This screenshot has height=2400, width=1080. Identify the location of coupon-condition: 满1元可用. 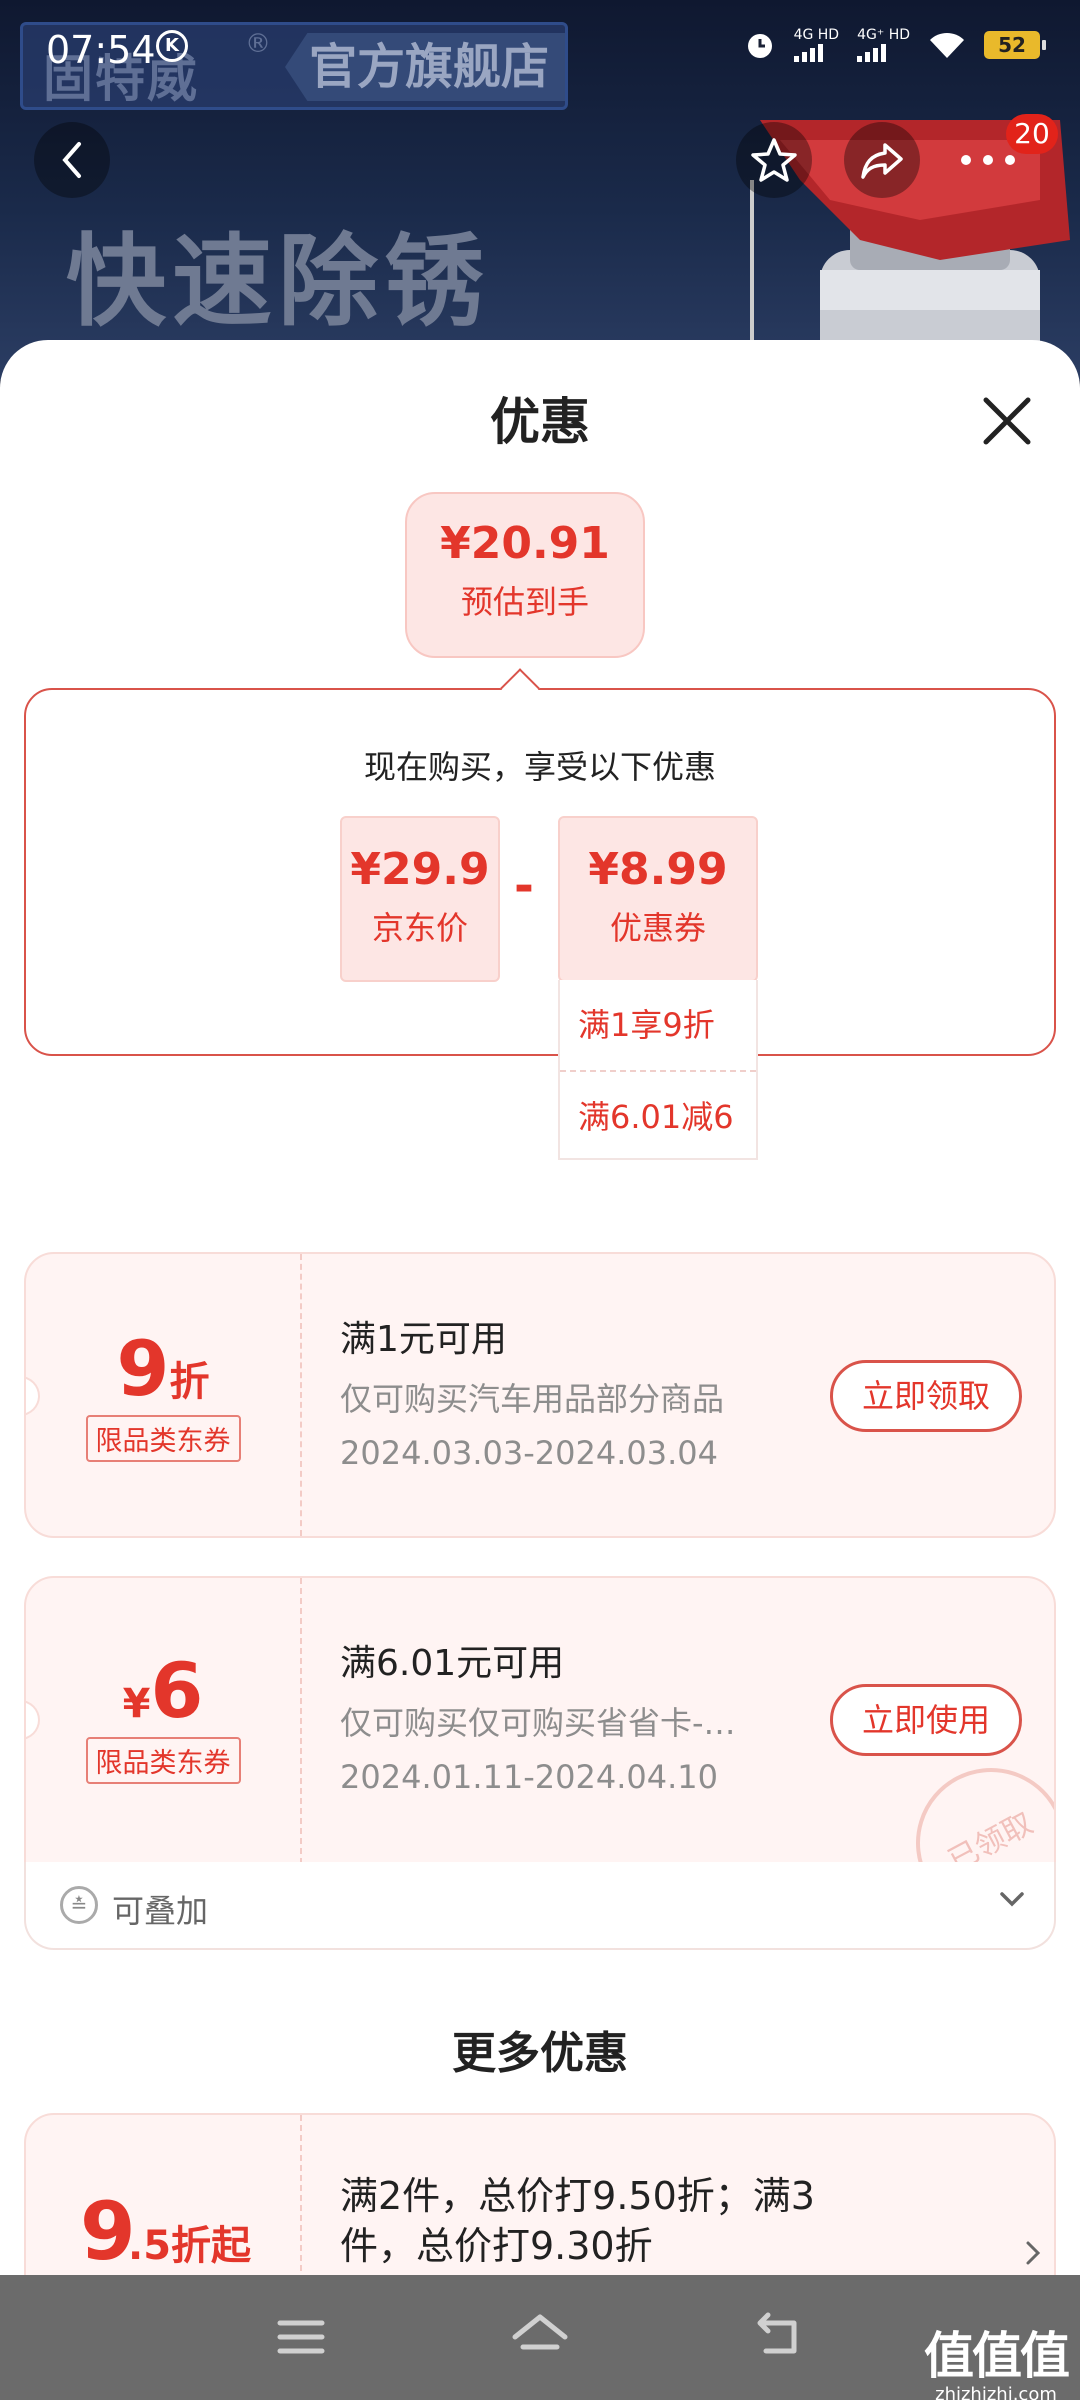
(423, 1339).